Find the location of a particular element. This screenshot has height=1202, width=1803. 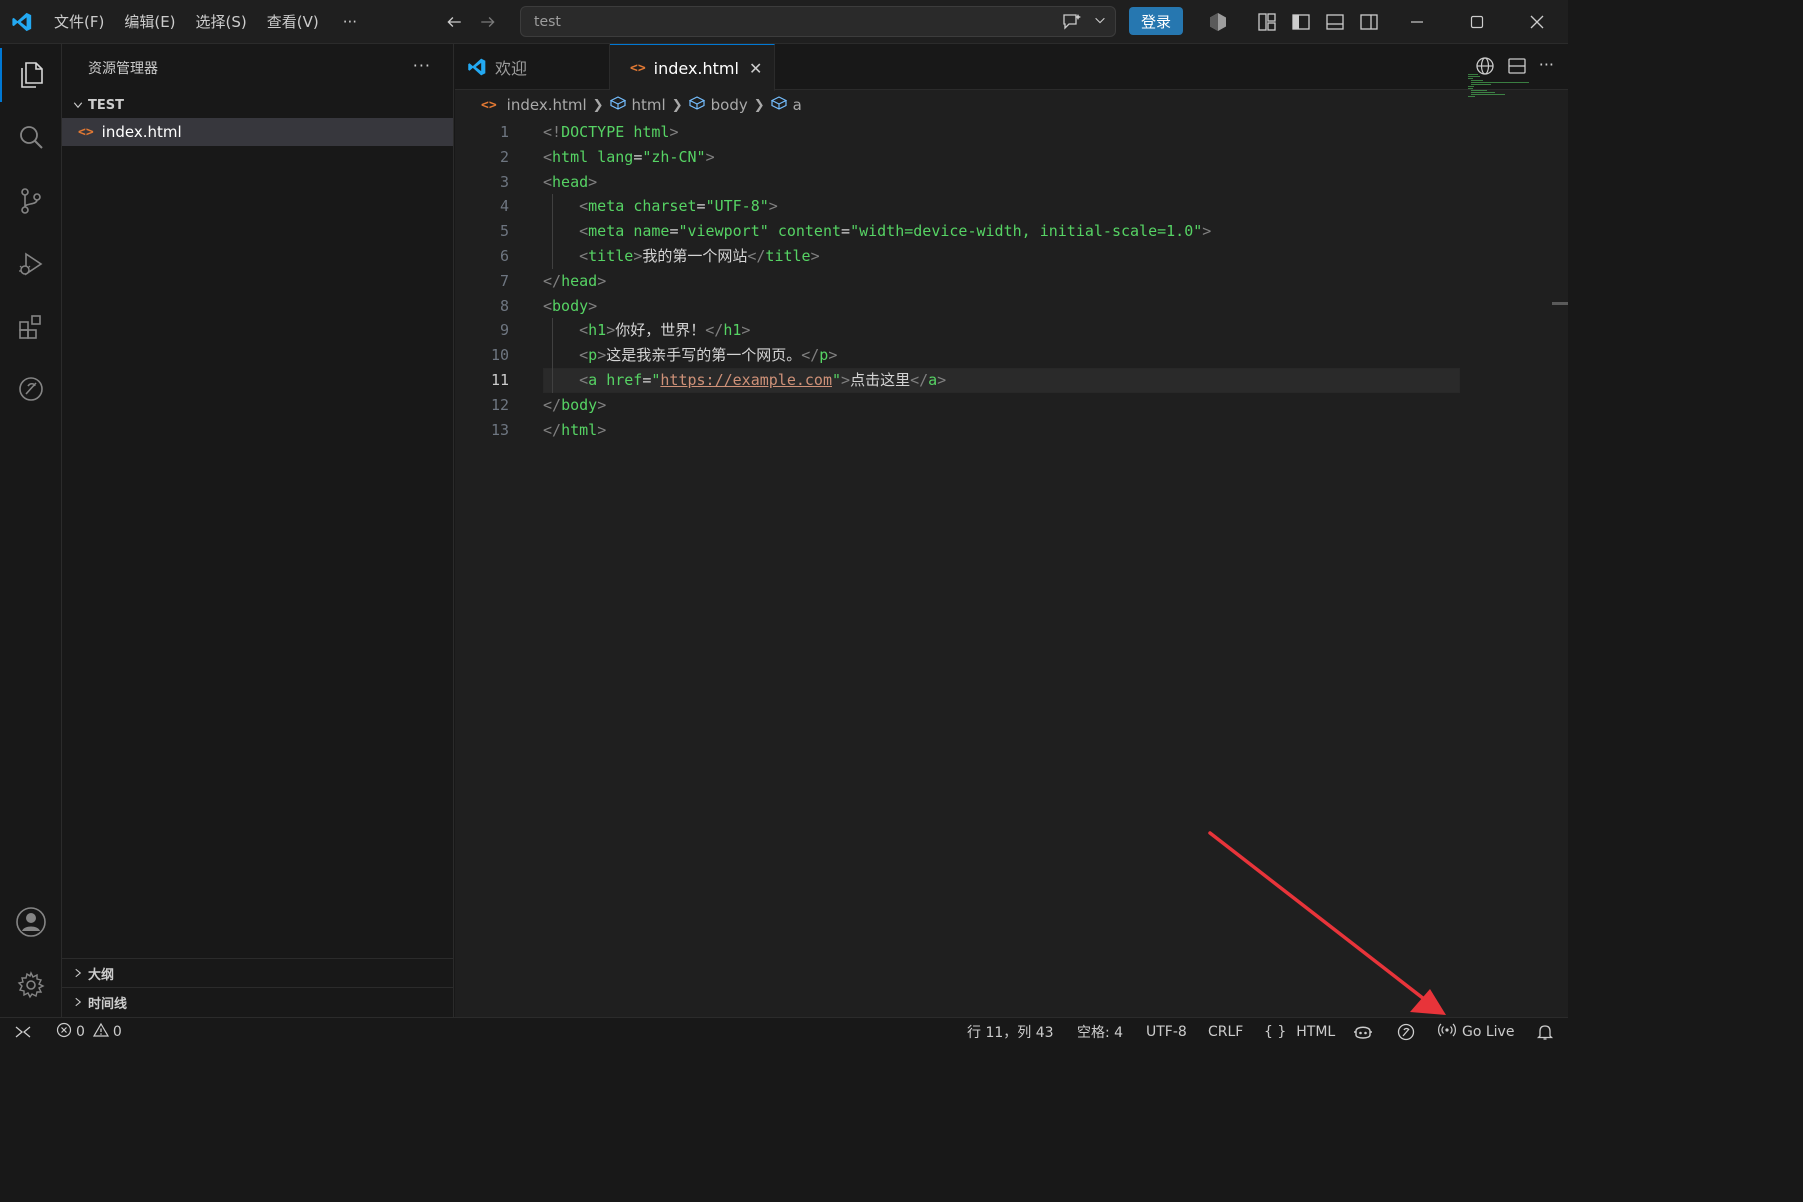

outline-section: 大纲 is located at coordinates (258, 972).